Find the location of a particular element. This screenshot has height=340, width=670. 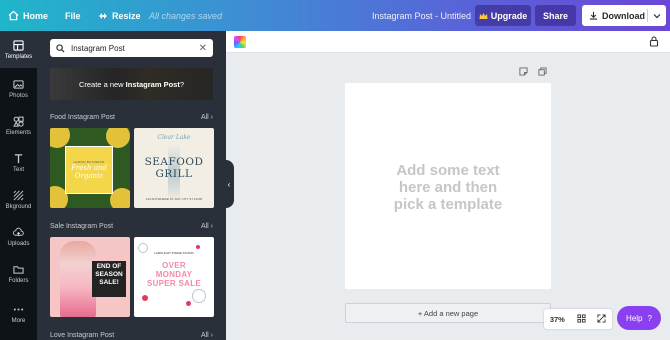

sale-label-line: SEASON is located at coordinates (109, 274).